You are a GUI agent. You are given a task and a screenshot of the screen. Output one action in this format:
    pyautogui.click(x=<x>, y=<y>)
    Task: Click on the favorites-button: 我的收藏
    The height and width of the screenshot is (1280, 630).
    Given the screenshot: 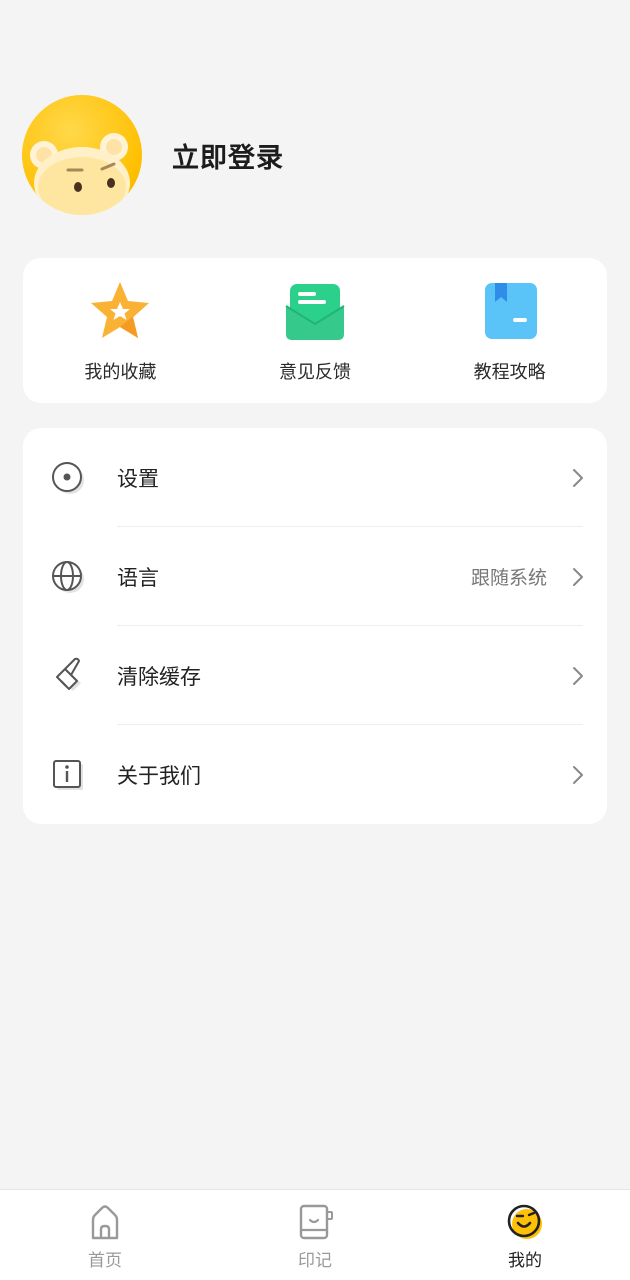 What is the action you would take?
    pyautogui.click(x=120, y=331)
    